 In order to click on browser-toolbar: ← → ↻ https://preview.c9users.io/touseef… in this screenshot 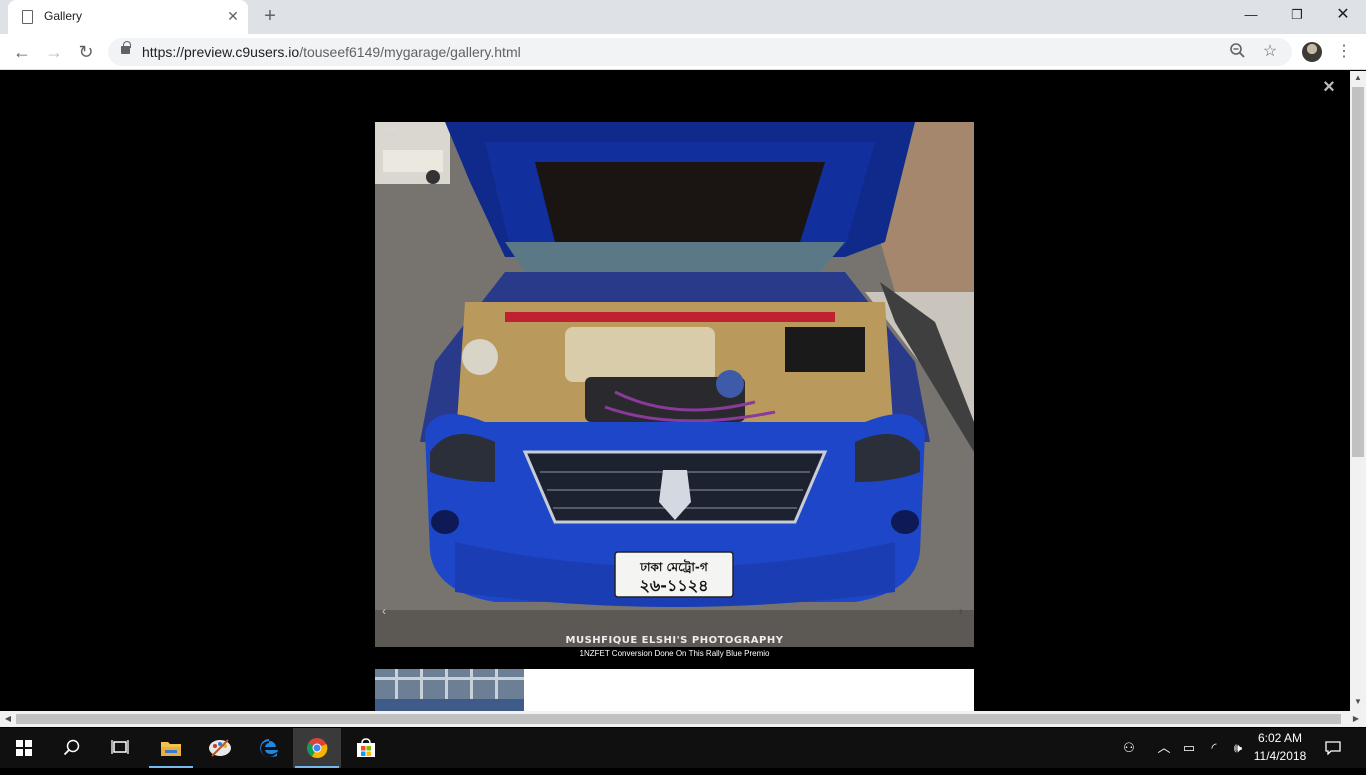, I will do `click(683, 52)`.